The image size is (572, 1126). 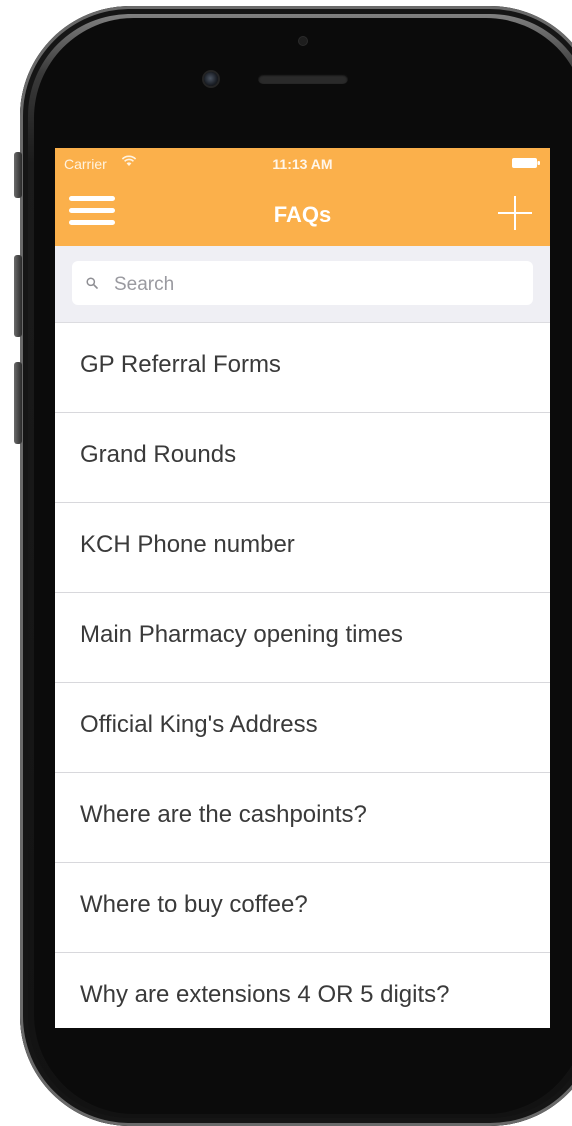 I want to click on search-placeholder: Search, so click(x=144, y=284).